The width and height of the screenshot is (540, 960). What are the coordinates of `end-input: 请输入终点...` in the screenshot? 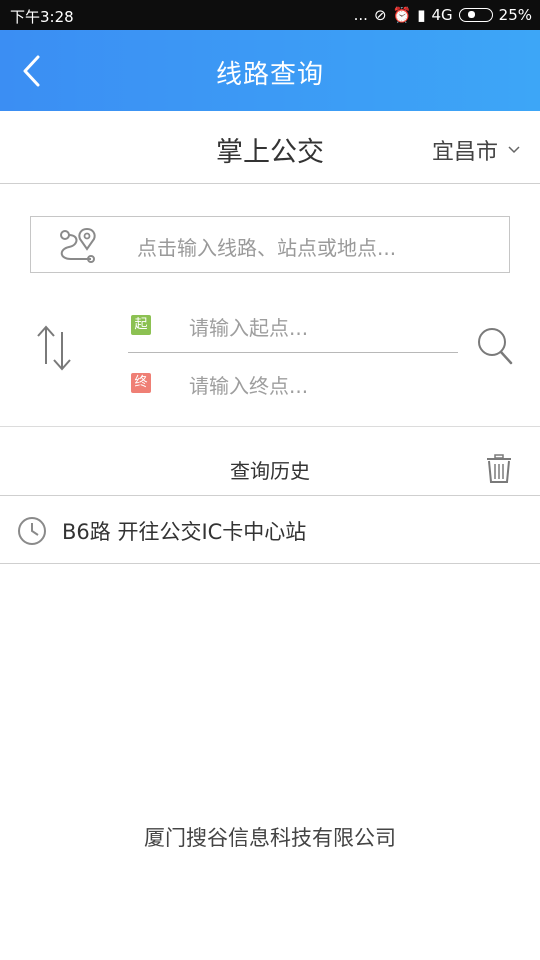 It's located at (248, 384).